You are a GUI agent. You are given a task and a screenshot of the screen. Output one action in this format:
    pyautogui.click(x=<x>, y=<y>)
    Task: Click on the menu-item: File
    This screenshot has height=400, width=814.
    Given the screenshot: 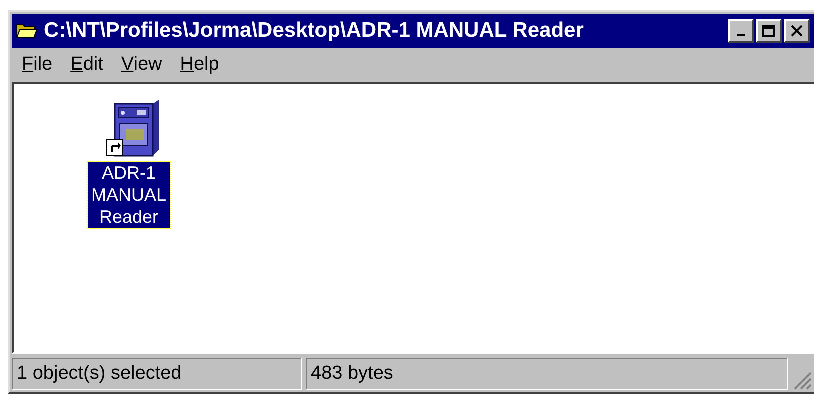 What is the action you would take?
    pyautogui.click(x=37, y=65)
    